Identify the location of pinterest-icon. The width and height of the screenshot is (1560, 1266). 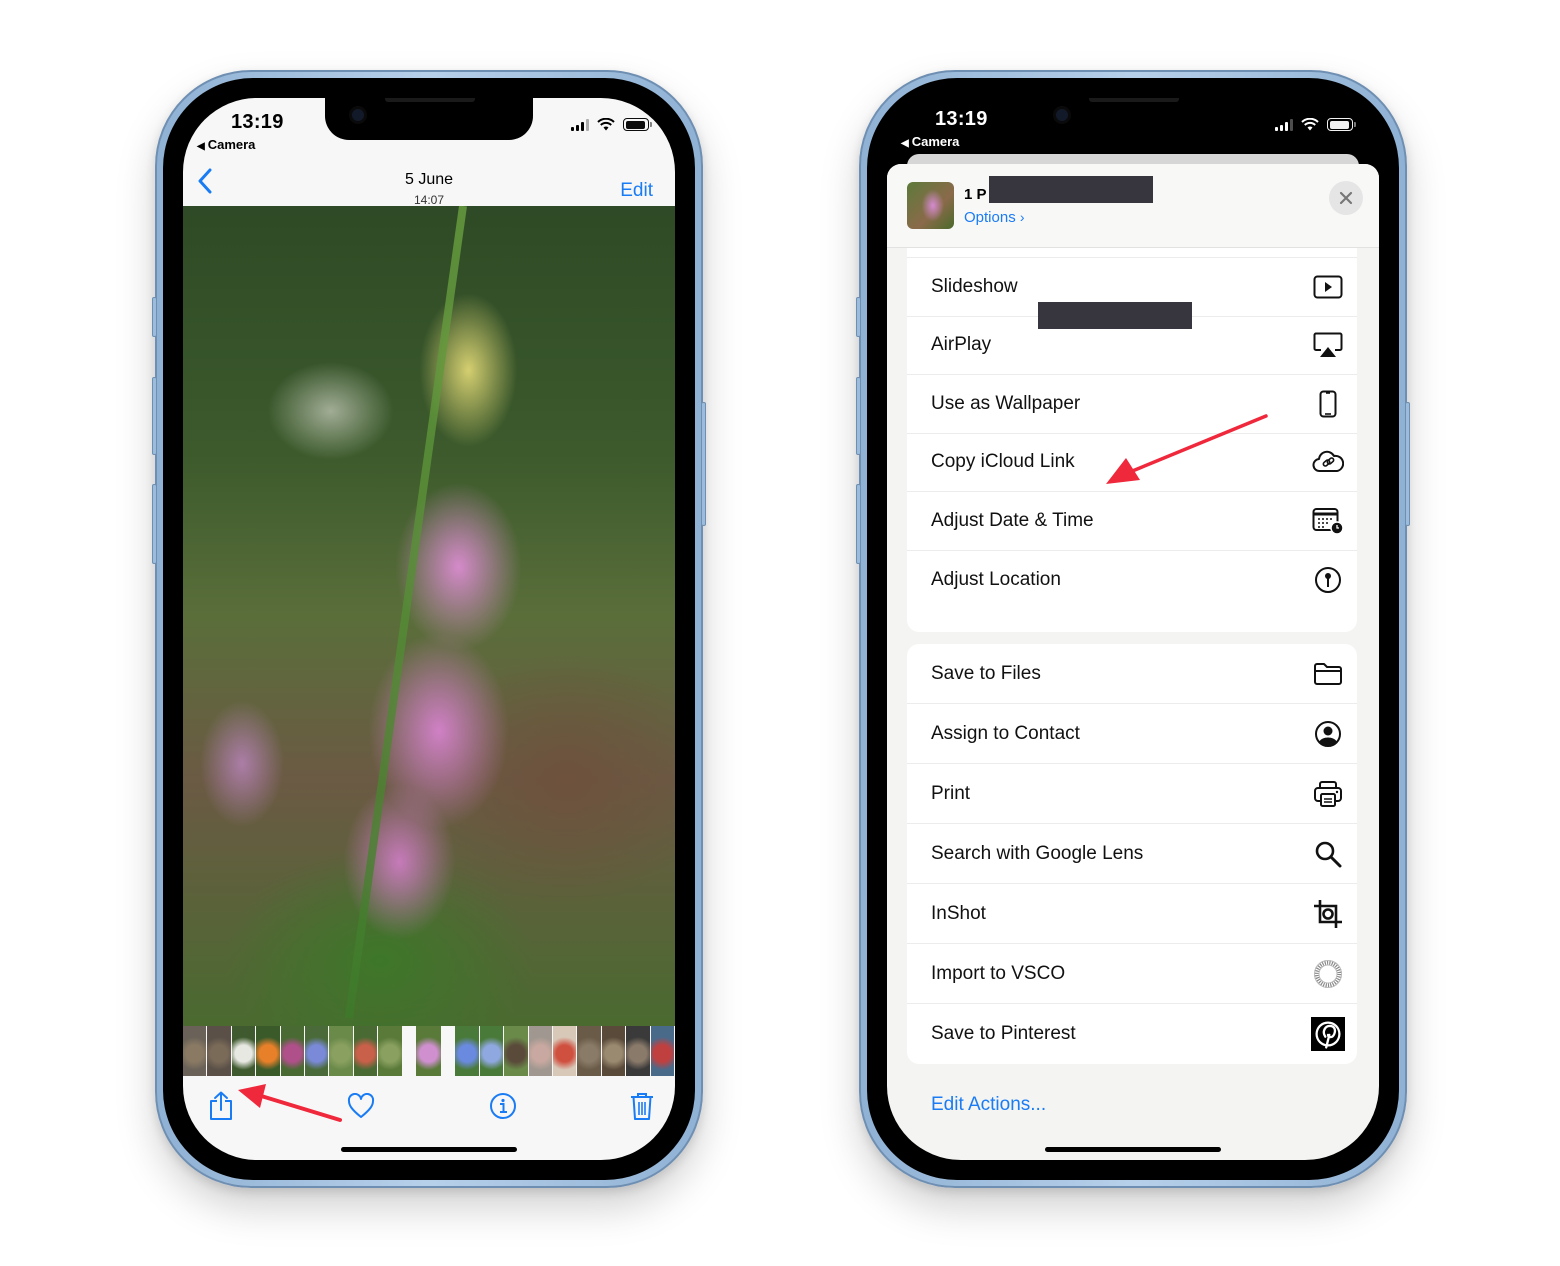
(1328, 1034).